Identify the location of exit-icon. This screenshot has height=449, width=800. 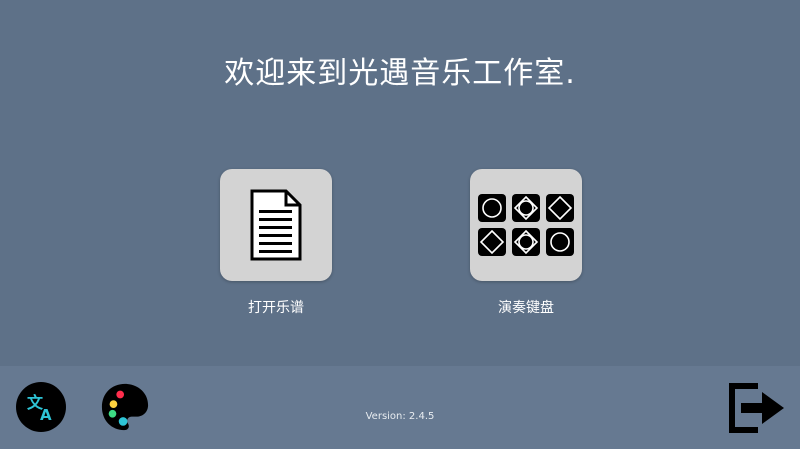
(756, 408).